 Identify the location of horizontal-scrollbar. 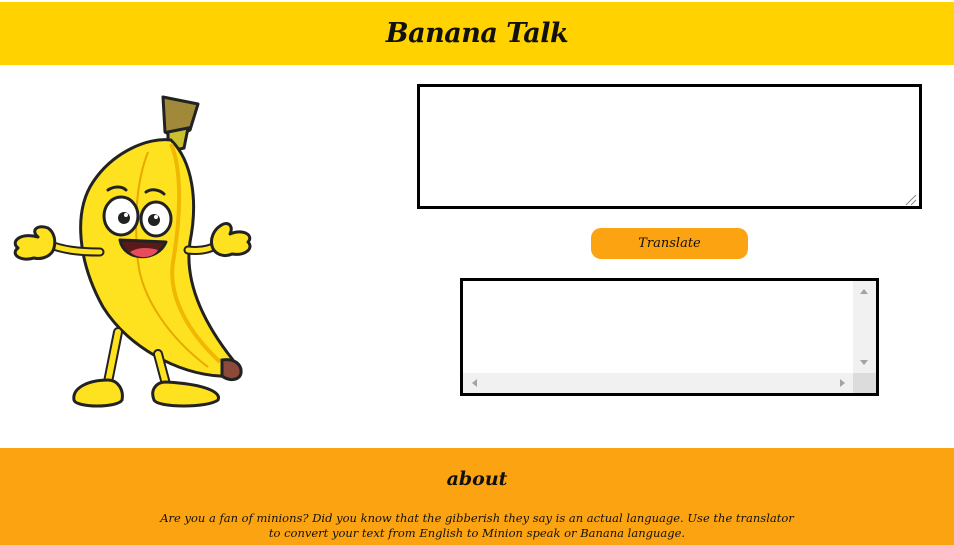
(658, 383).